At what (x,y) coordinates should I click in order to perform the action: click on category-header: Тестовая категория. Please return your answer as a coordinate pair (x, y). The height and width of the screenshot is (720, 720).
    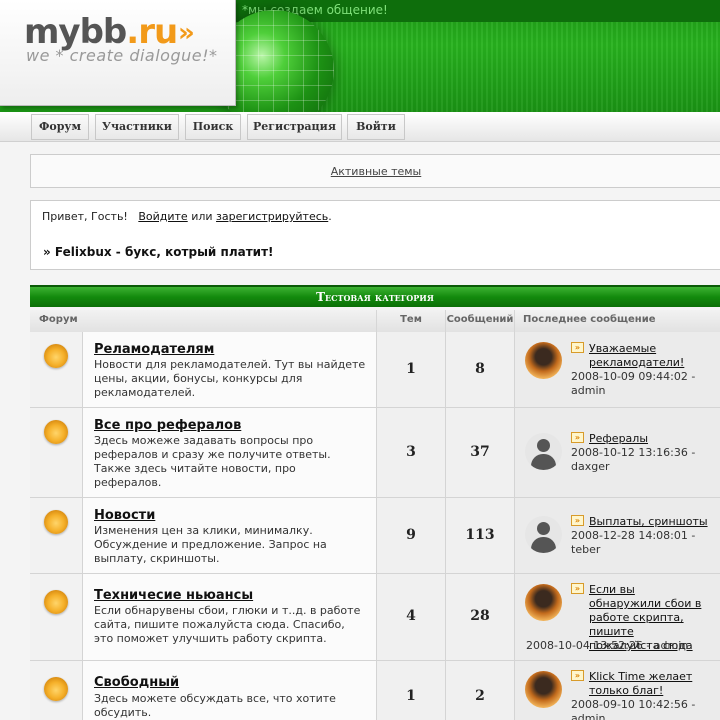
    Looking at the image, I should click on (375, 296).